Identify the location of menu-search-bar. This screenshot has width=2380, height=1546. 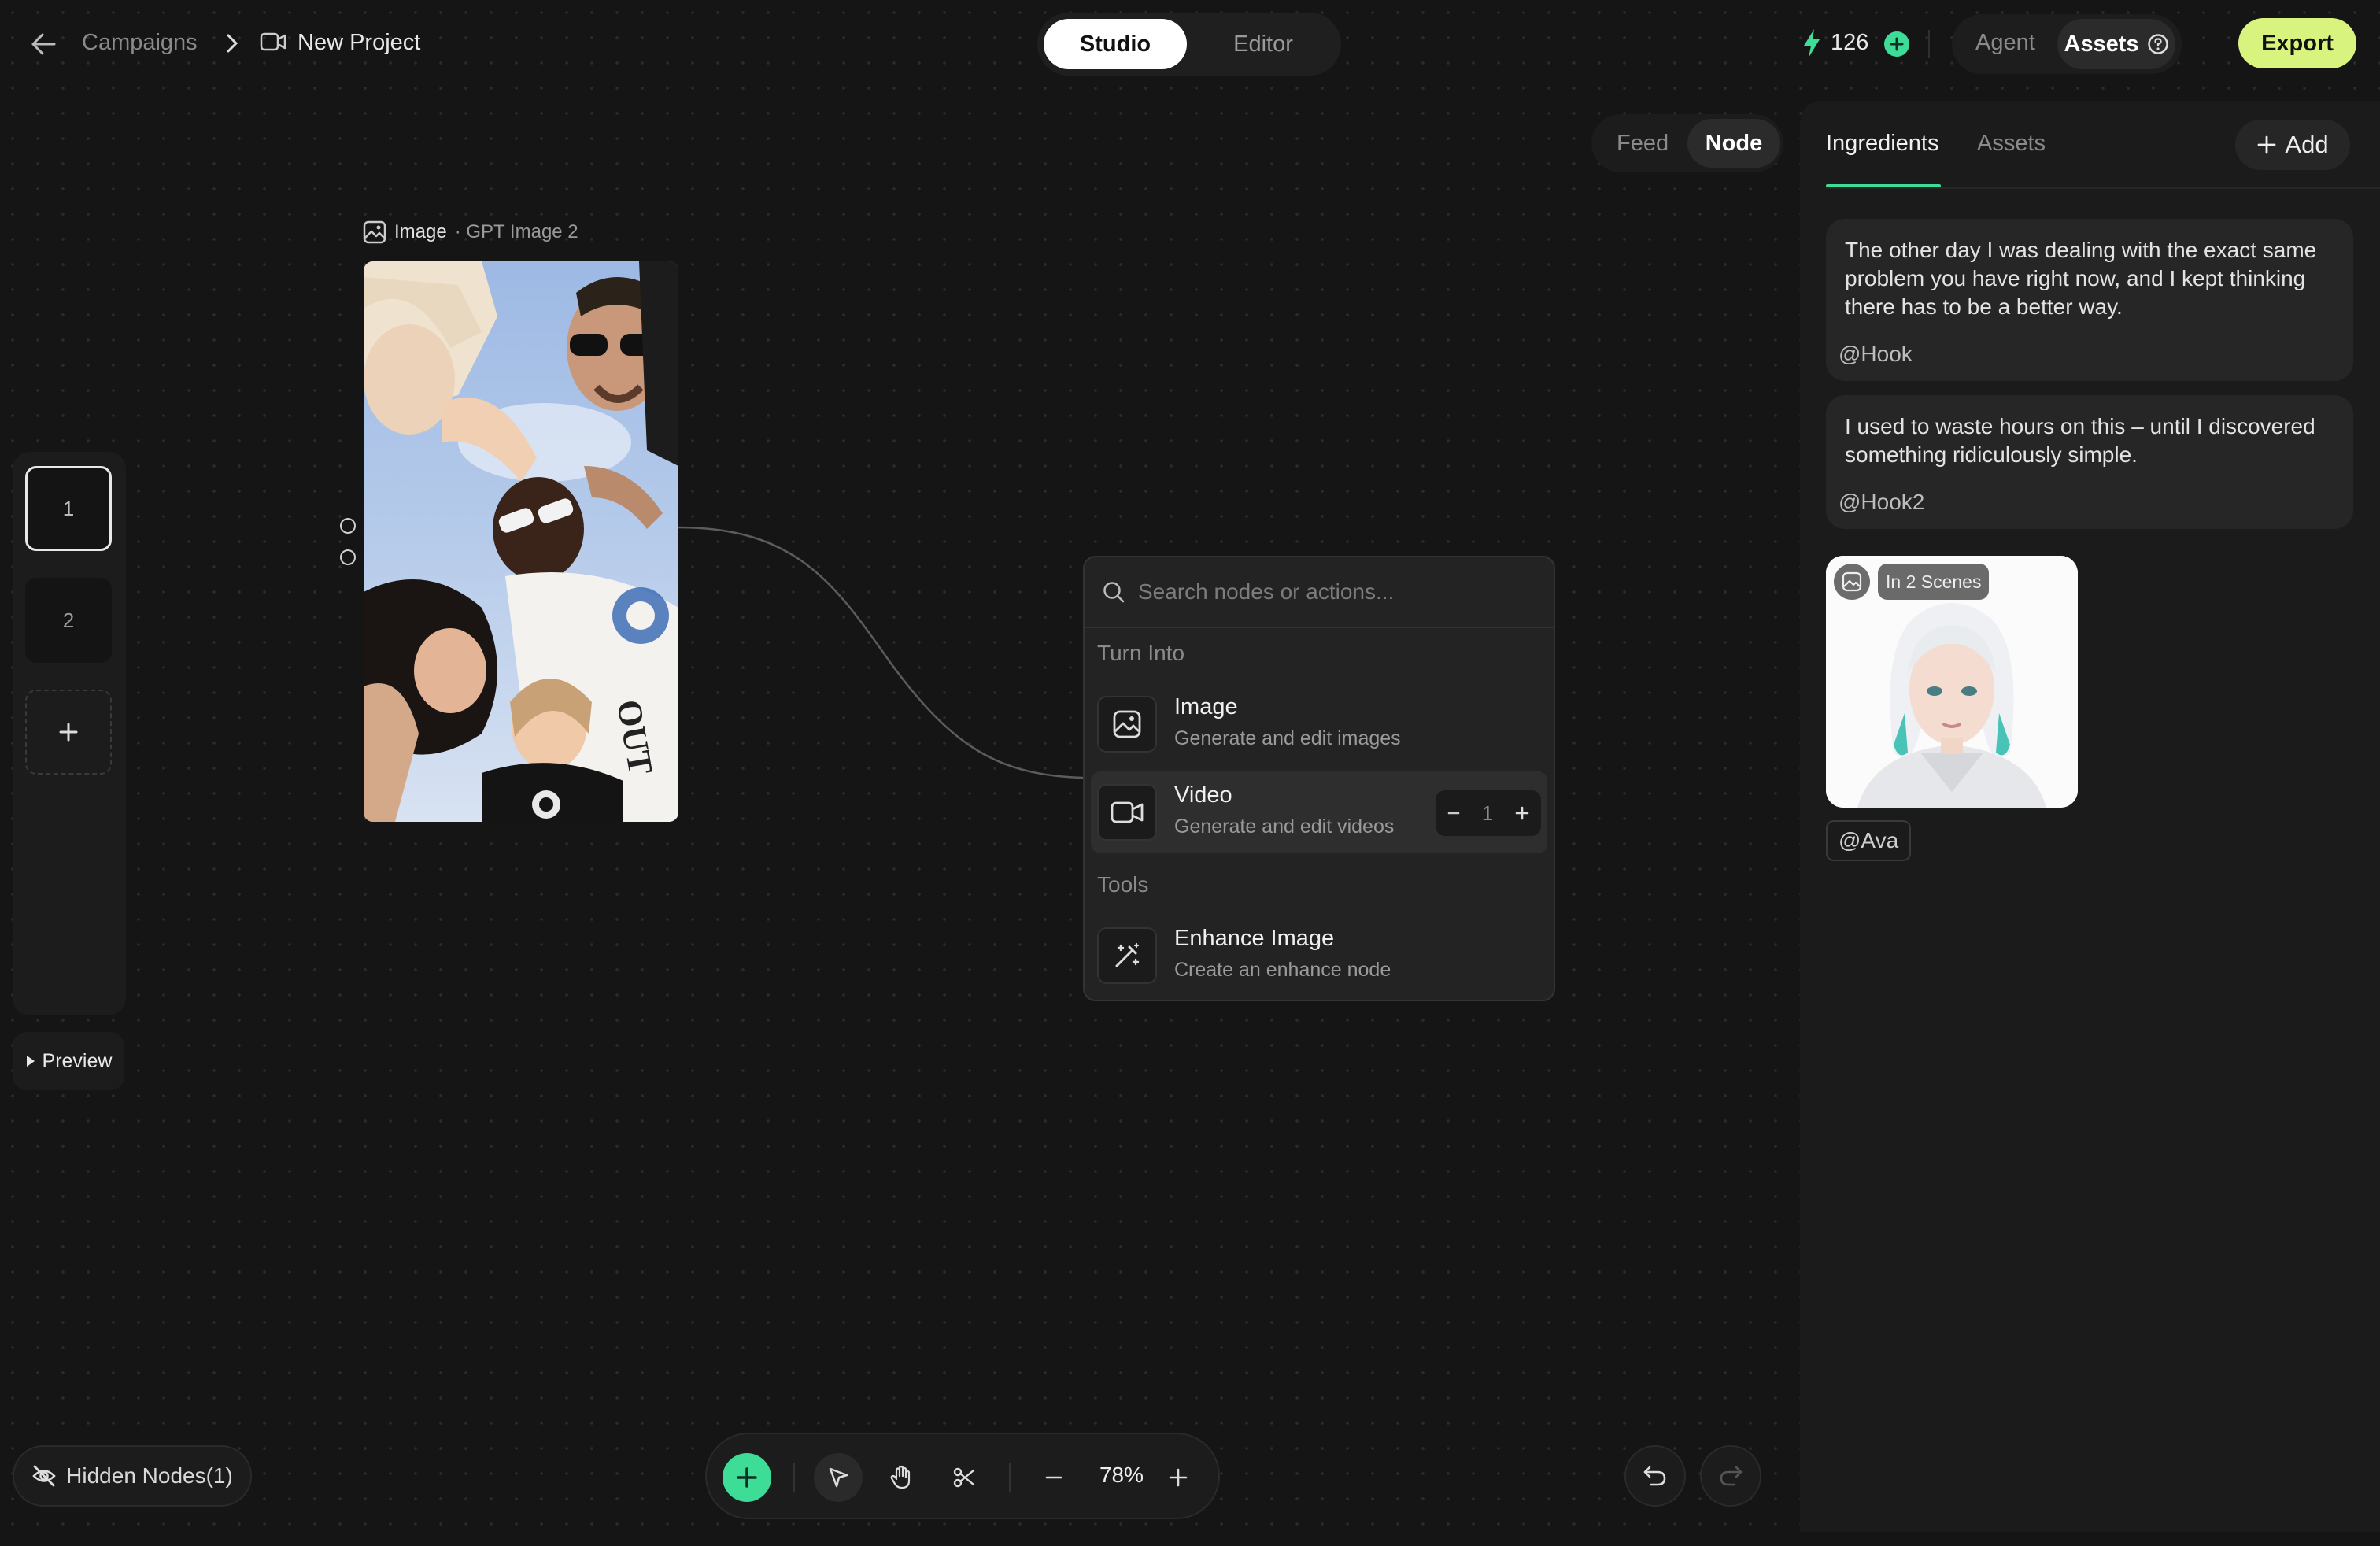
(1319, 592).